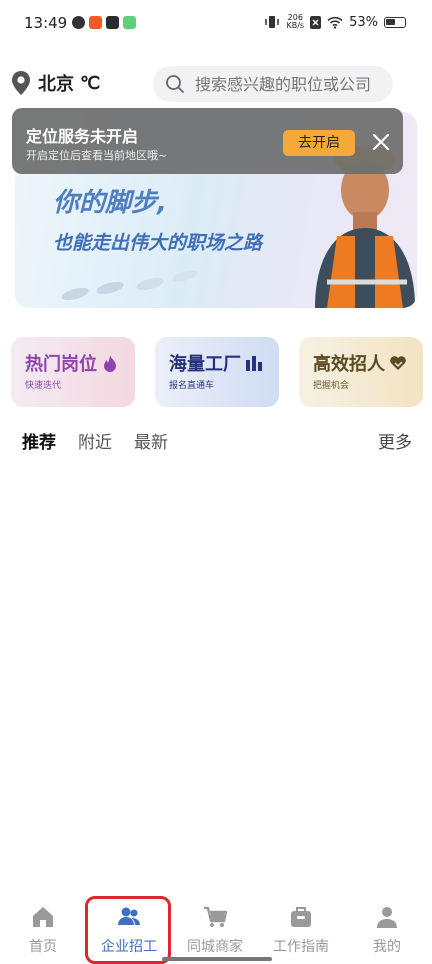 The height and width of the screenshot is (964, 432). I want to click on nav-label: 工作指南, so click(301, 947).